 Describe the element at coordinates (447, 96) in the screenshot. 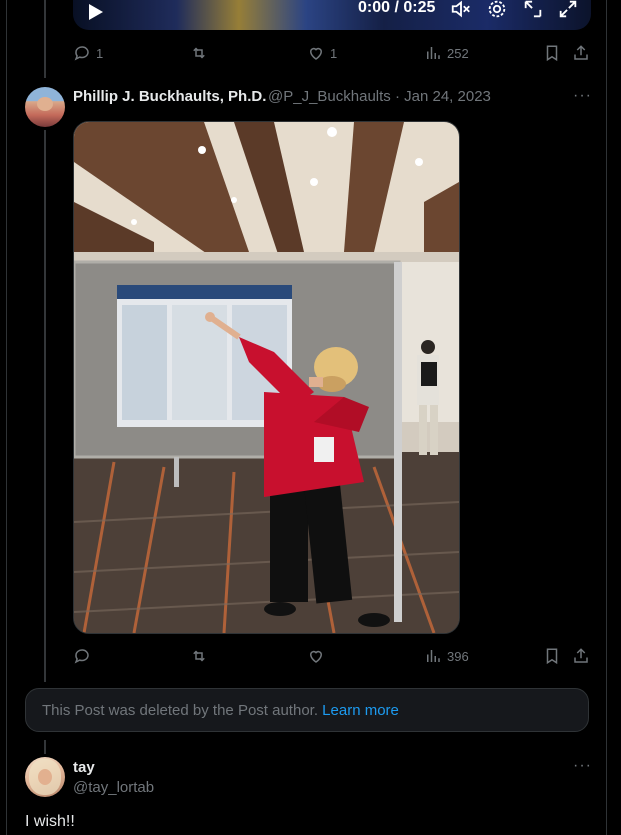

I see `post-date: Jan 24, 2023` at that location.